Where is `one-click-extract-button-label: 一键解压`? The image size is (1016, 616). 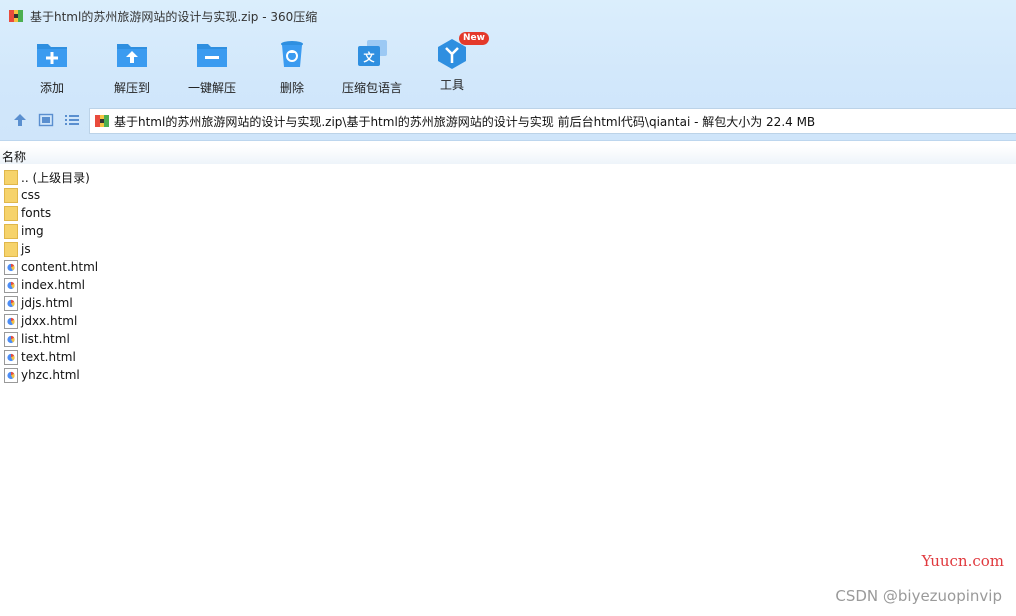 one-click-extract-button-label: 一键解压 is located at coordinates (211, 88).